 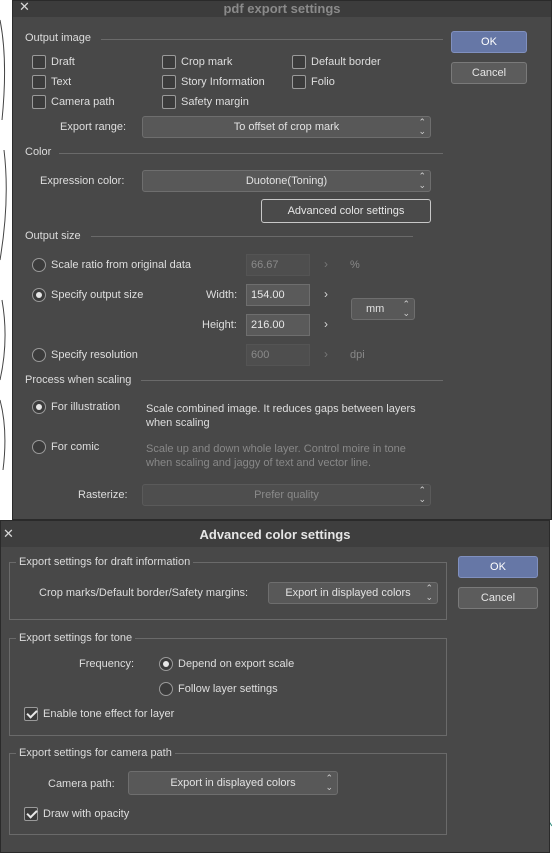 What do you see at coordinates (95, 753) in the screenshot?
I see `camera-group-legend: Export settings for camera path` at bounding box center [95, 753].